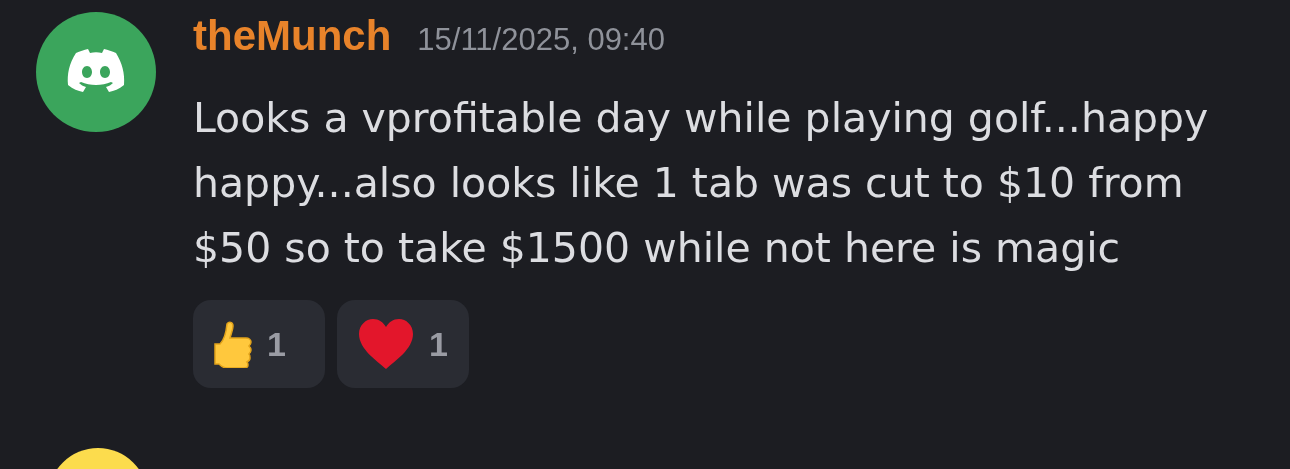  Describe the element at coordinates (96, 72) in the screenshot. I see `game-controller-icon` at that location.